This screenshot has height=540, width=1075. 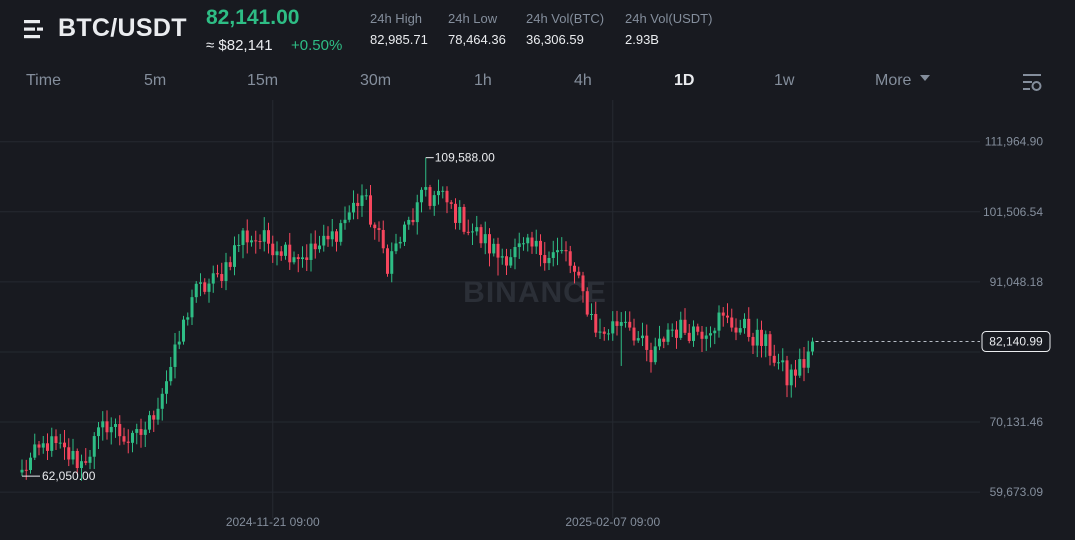 I want to click on menu-icon, so click(x=35, y=29).